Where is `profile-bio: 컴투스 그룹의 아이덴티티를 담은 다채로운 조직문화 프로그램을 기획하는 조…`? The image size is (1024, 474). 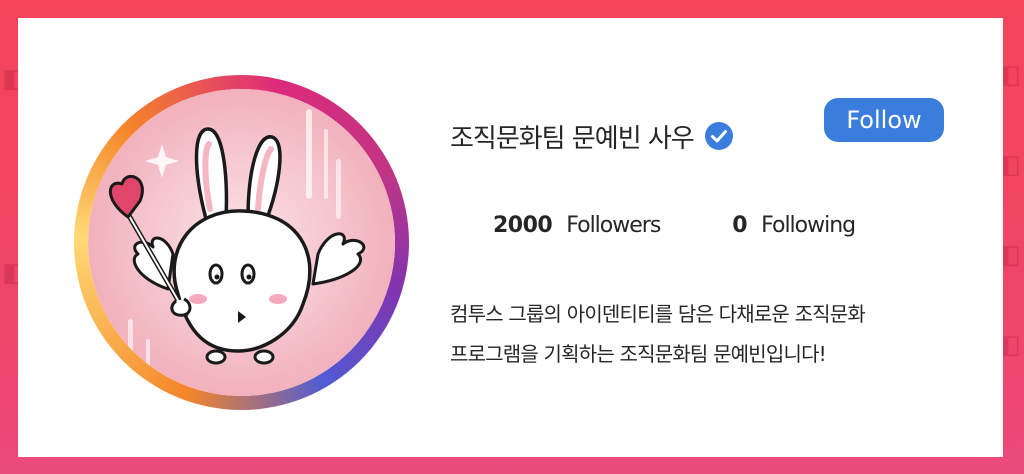
profile-bio: 컴투스 그룹의 아이덴티티를 담은 다채로운 조직문화 프로그램을 기획하는 조… is located at coordinates (710, 334).